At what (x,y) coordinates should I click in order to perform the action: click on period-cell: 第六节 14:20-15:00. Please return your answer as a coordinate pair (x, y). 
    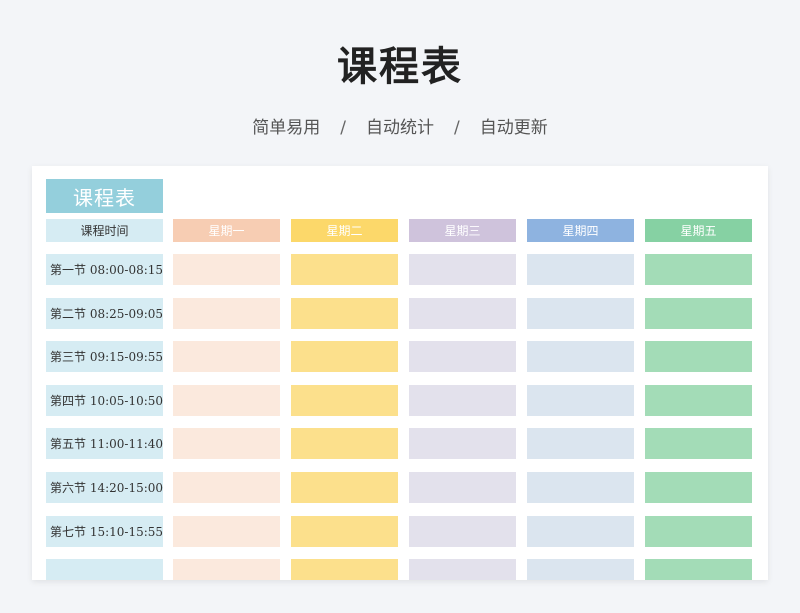
    Looking at the image, I should click on (104, 487).